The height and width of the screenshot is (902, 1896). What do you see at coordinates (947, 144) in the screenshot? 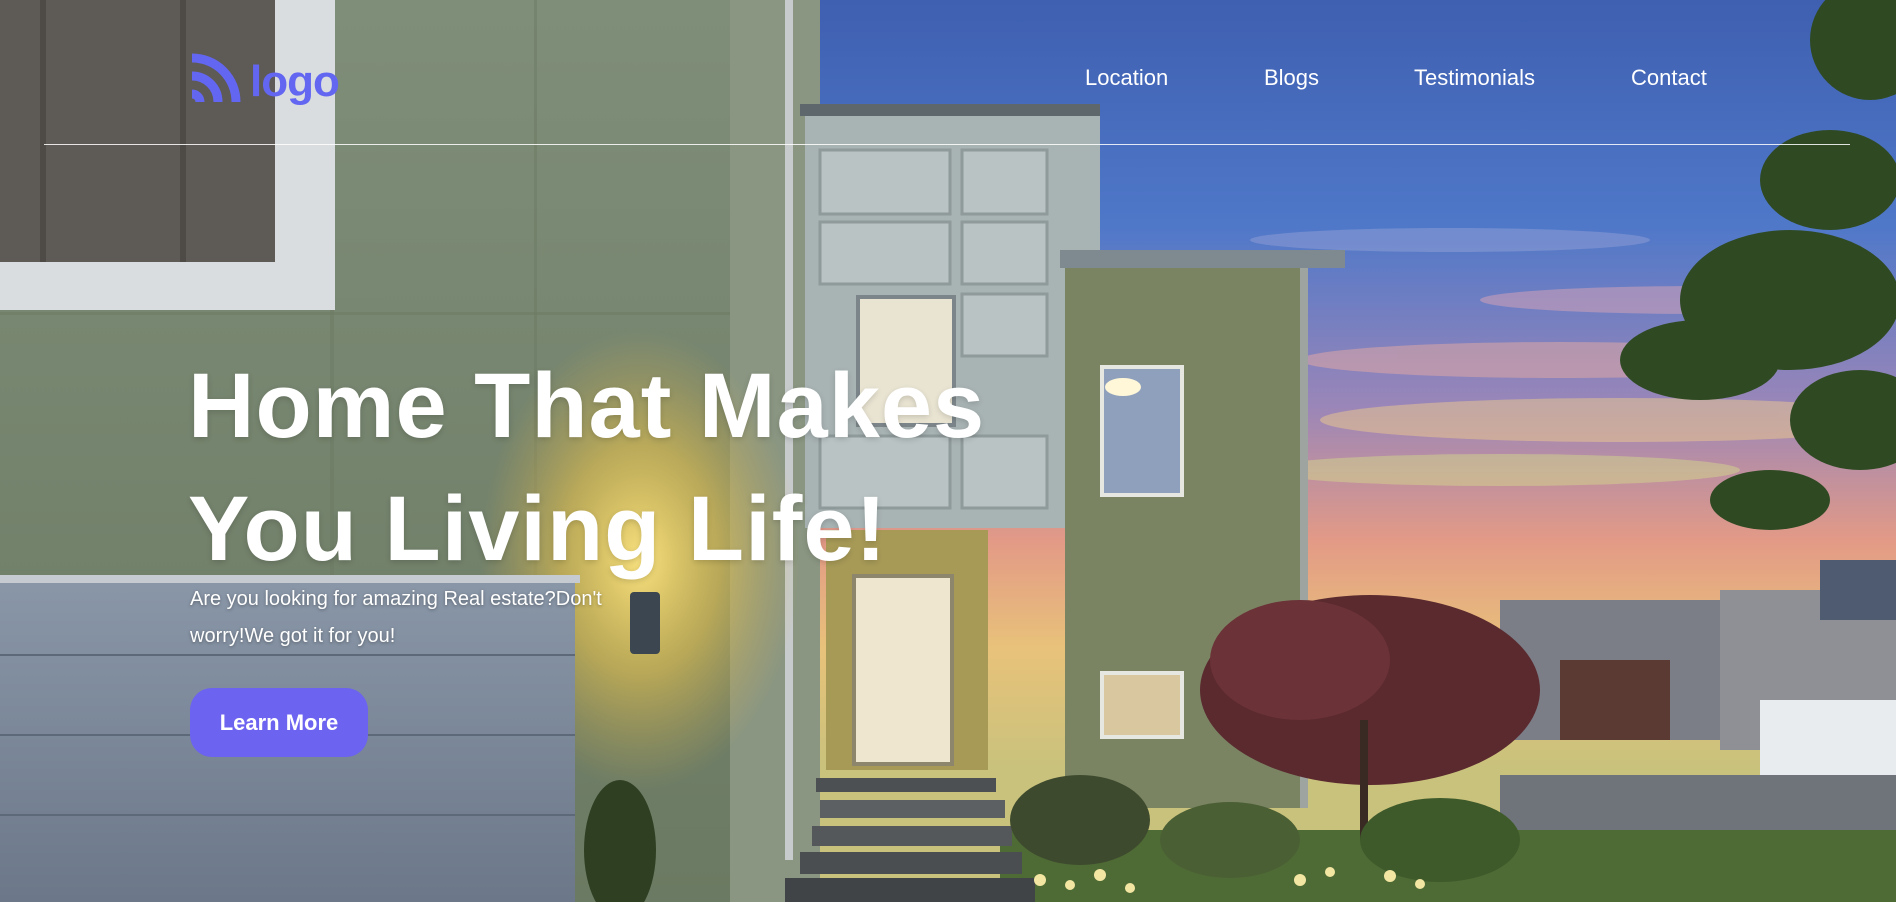
I see `header-divider` at bounding box center [947, 144].